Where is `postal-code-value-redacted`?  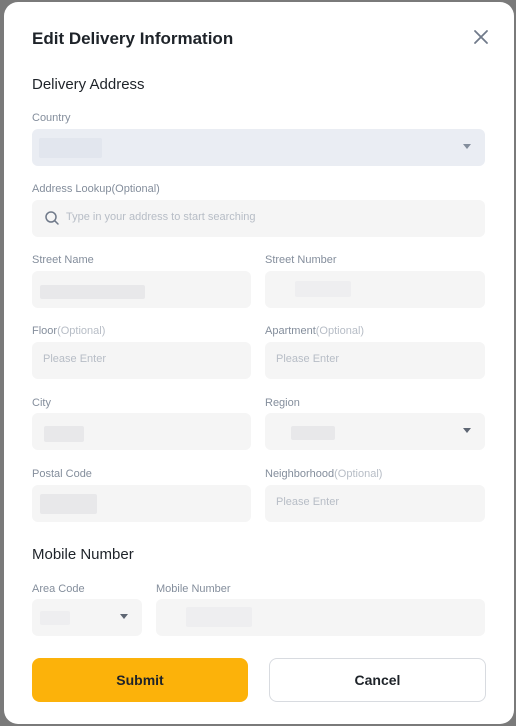
postal-code-value-redacted is located at coordinates (68, 504).